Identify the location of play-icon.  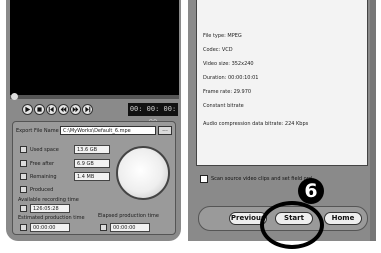
(28, 109).